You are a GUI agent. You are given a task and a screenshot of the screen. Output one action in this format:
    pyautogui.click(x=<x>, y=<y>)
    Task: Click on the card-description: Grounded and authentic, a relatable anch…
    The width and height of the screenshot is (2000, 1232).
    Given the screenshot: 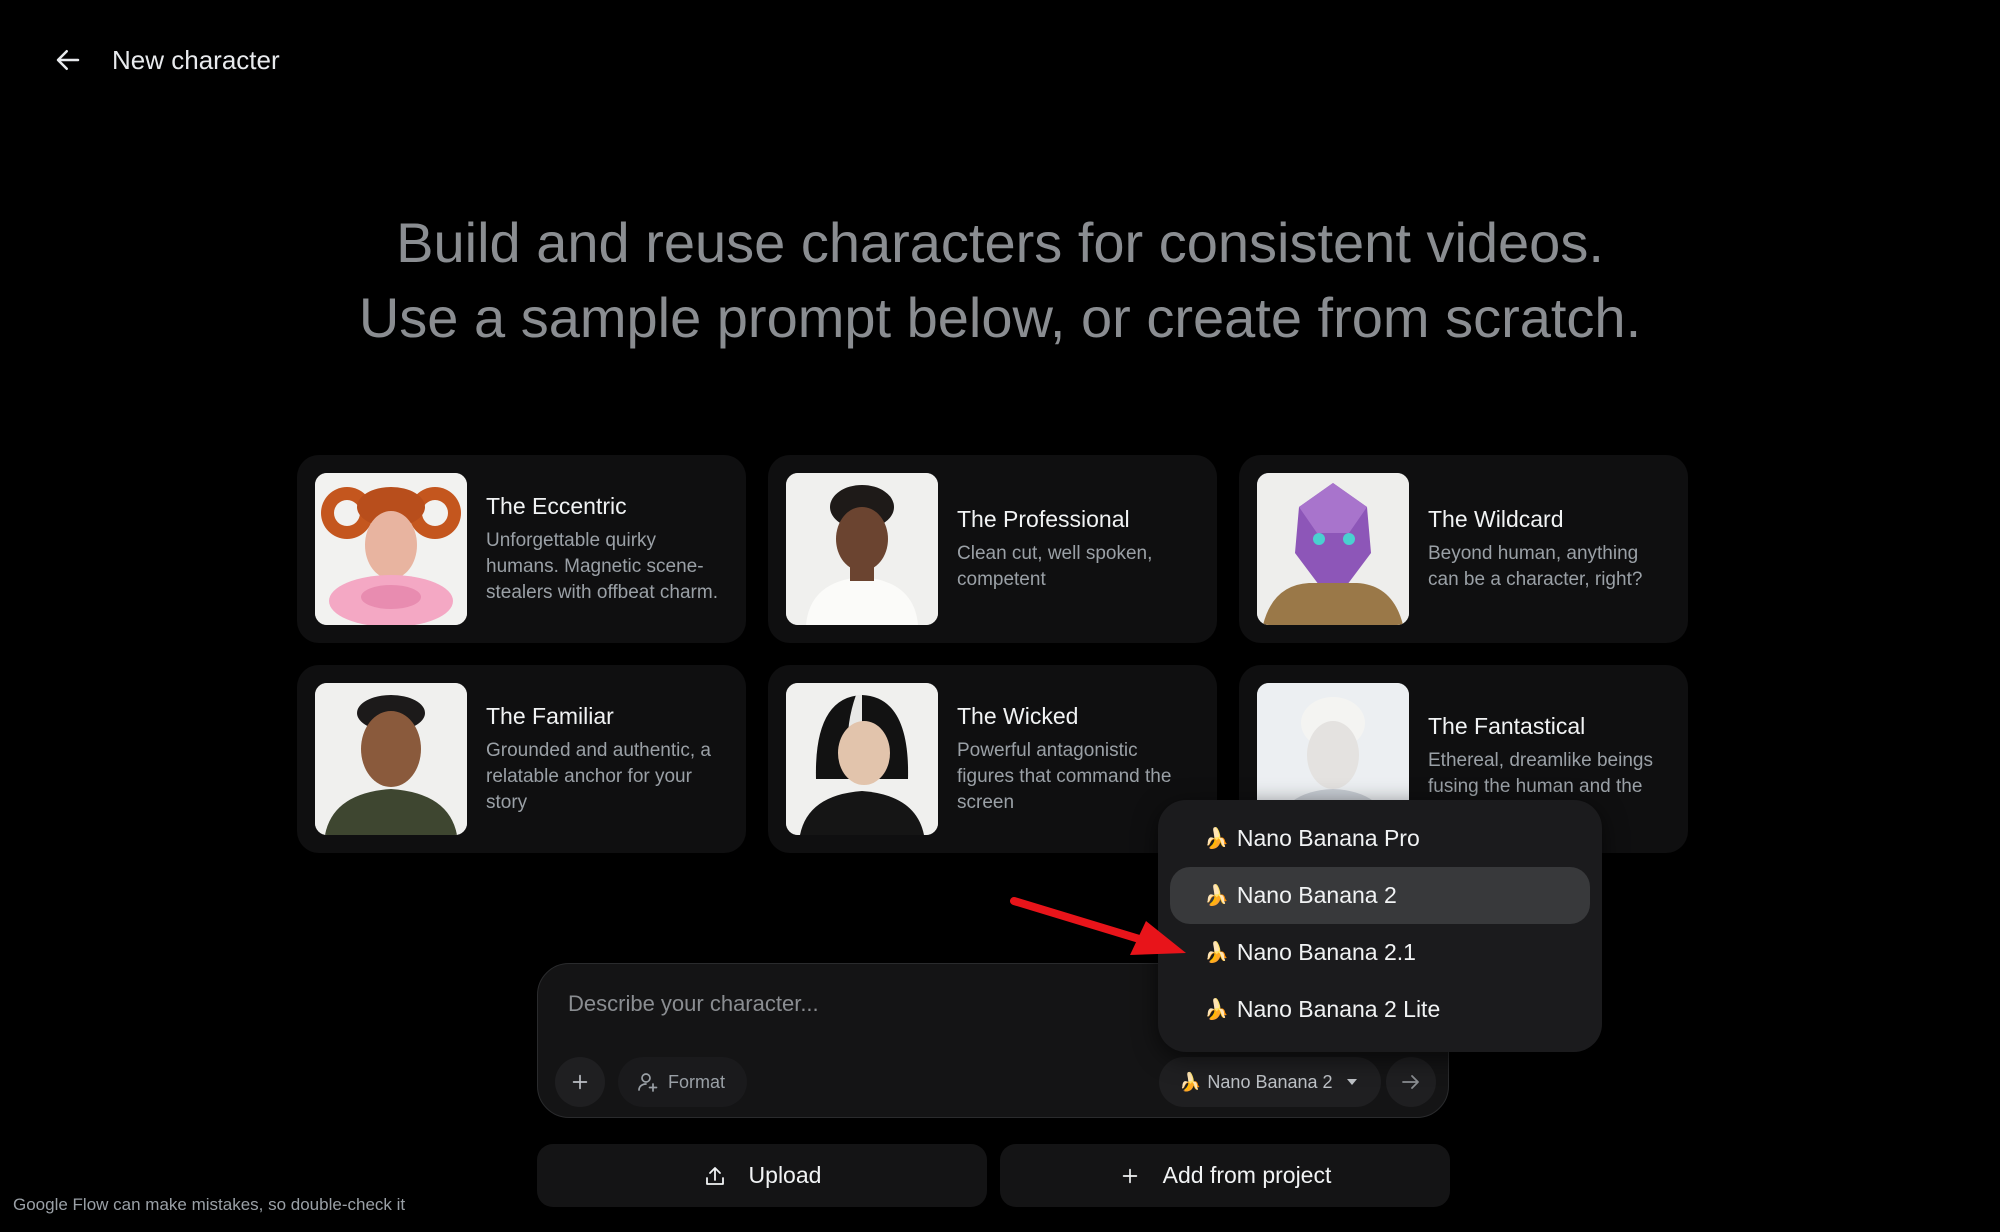 What is the action you would take?
    pyautogui.click(x=599, y=776)
    